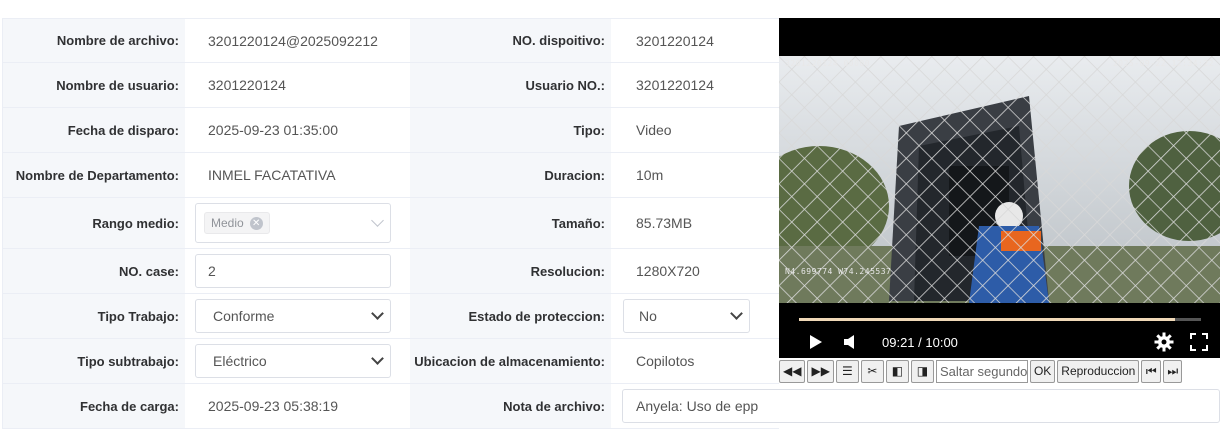  Describe the element at coordinates (872, 371) in the screenshot. I see `scissors-icon: ✂` at that location.